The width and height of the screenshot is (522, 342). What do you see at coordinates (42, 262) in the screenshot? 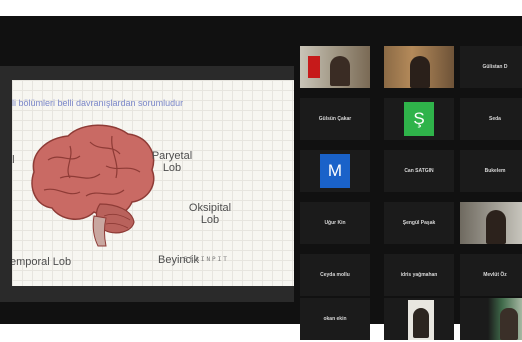
I see `label-temporal-lobe: emporal Lob` at bounding box center [42, 262].